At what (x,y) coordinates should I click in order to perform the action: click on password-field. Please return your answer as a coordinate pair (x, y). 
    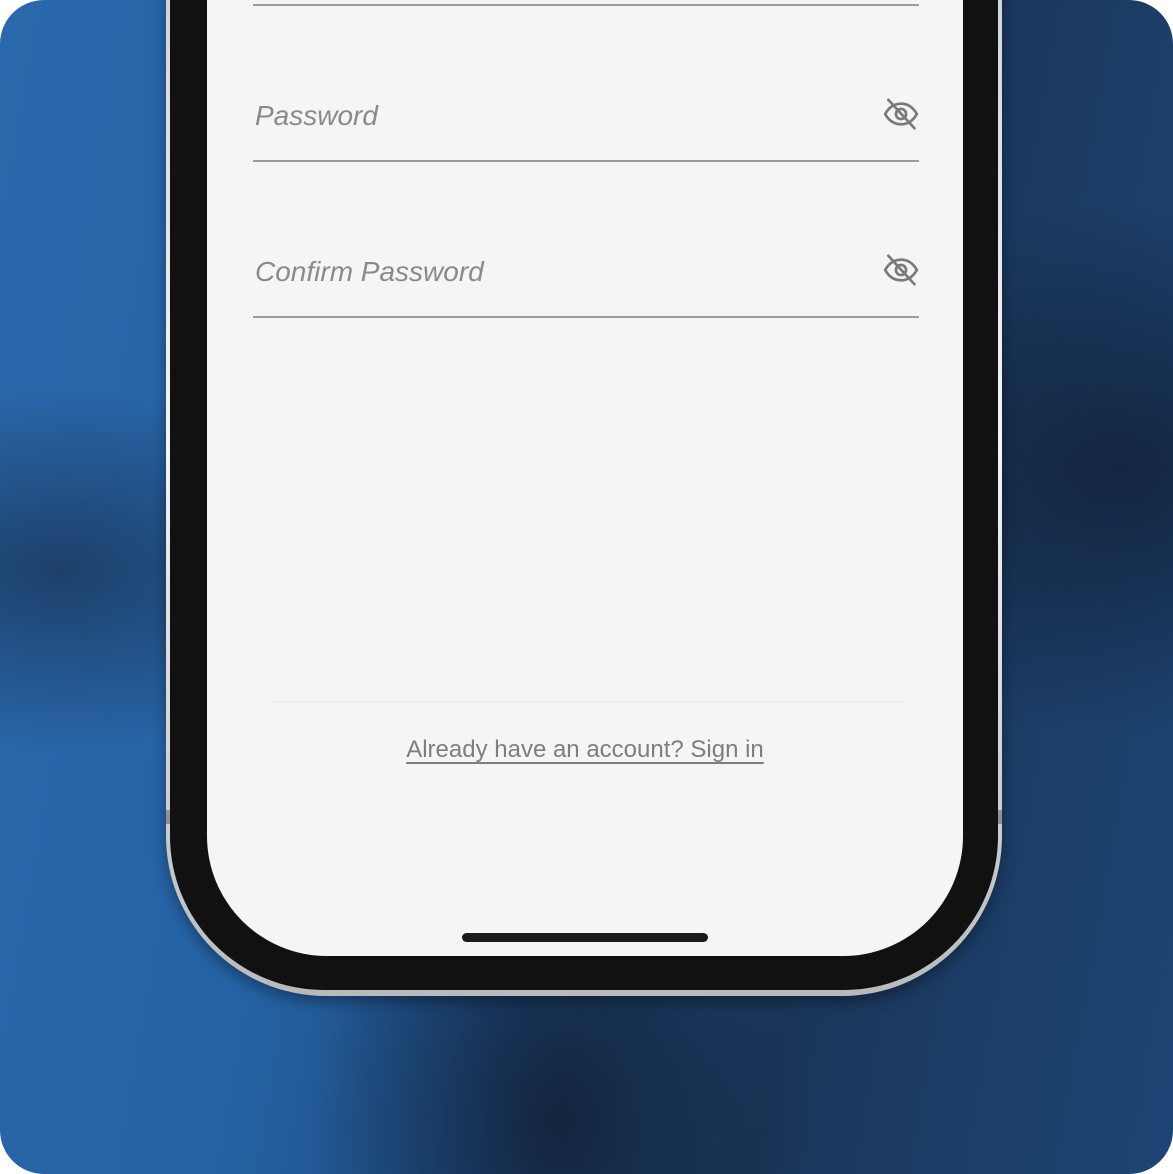
    Looking at the image, I should click on (586, 101).